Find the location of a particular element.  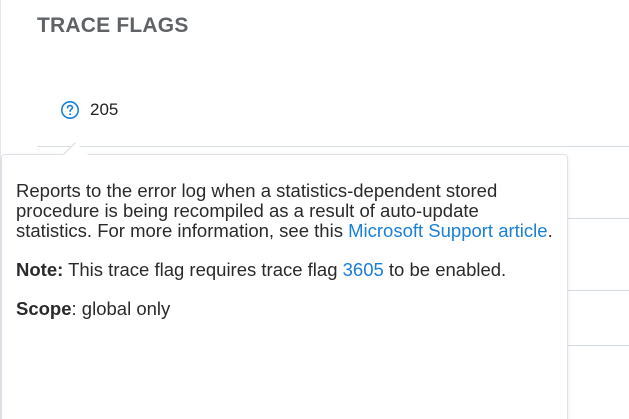

note-label: Note: is located at coordinates (40, 269).